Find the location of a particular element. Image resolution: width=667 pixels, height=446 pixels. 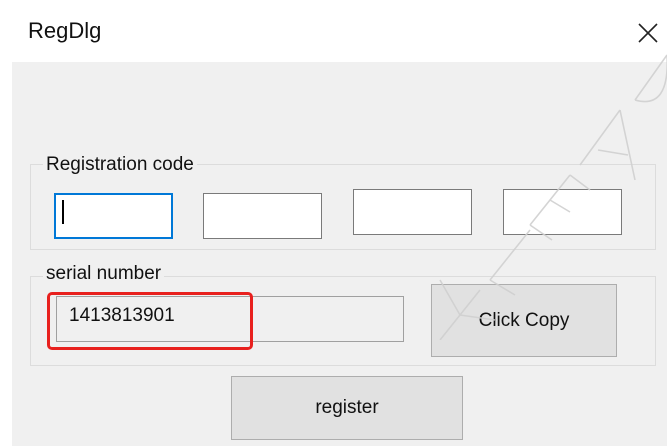

close-icon is located at coordinates (648, 33).